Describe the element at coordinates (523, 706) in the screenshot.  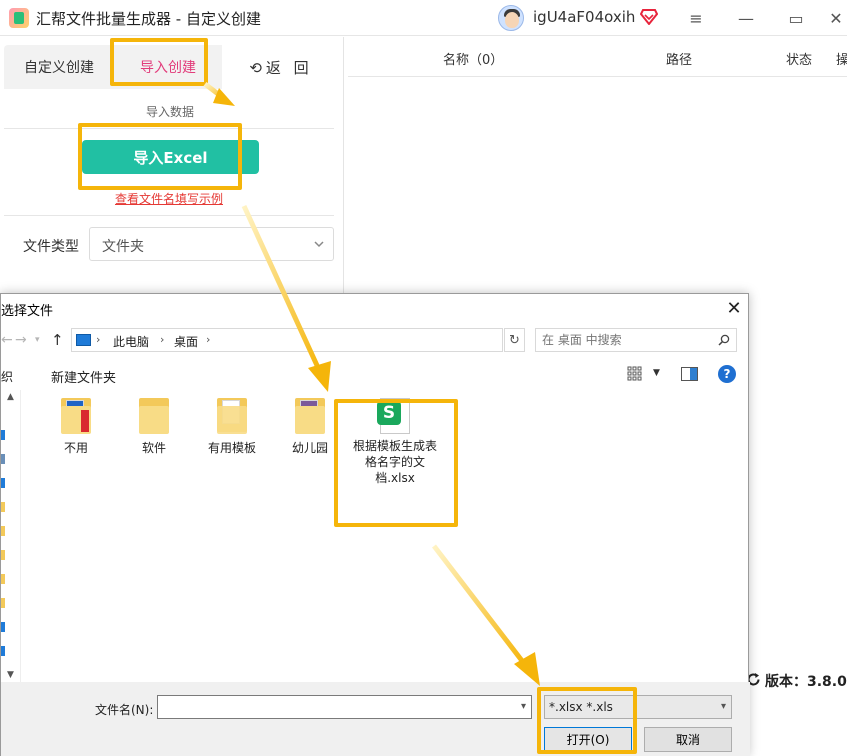
I see `filename-dropdown-icon: ▾` at that location.